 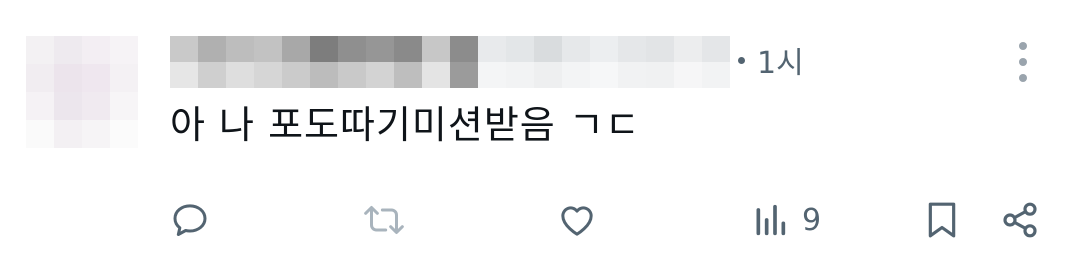 What do you see at coordinates (1023, 62) in the screenshot?
I see `more-options-button` at bounding box center [1023, 62].